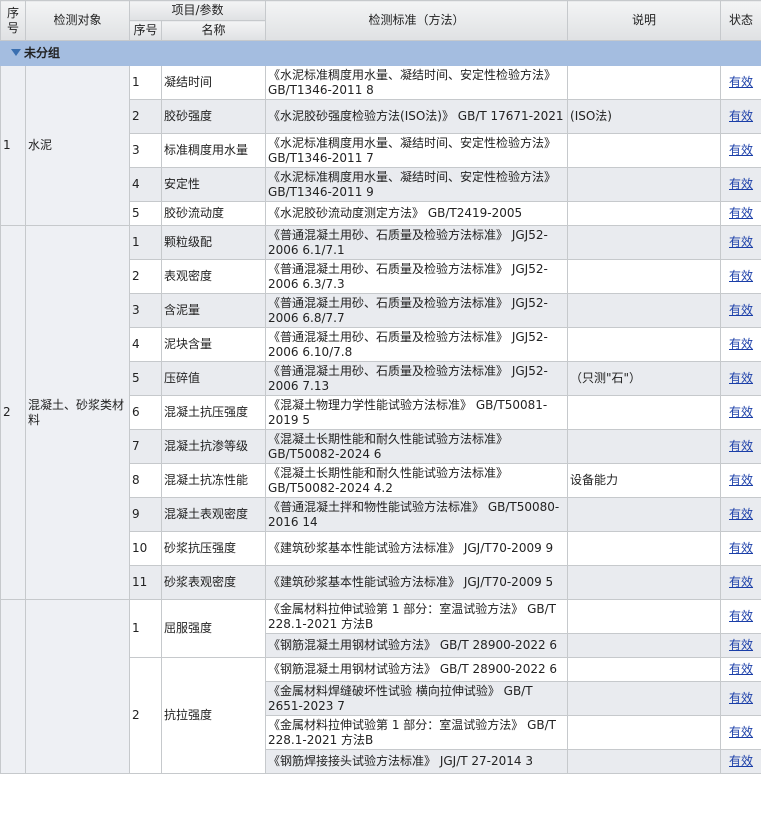 The width and height of the screenshot is (761, 814). I want to click on item-no: 11, so click(145, 582).